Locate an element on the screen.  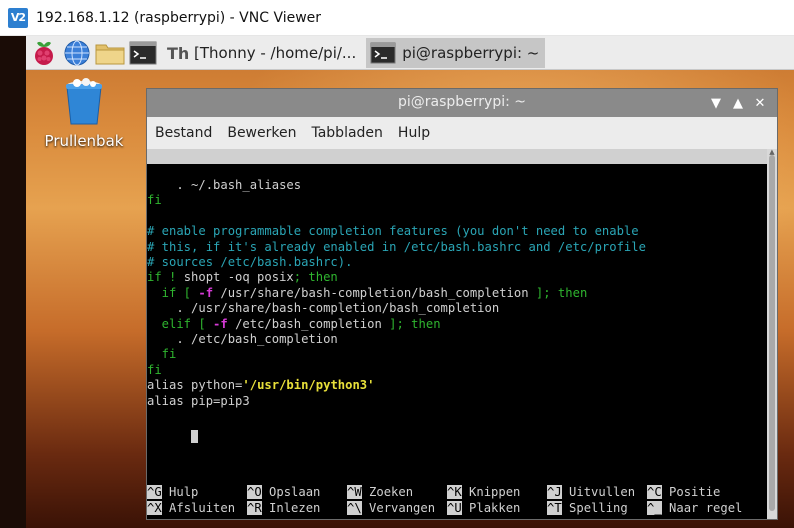
menu-tabbladen: Tabbladen is located at coordinates (346, 133).